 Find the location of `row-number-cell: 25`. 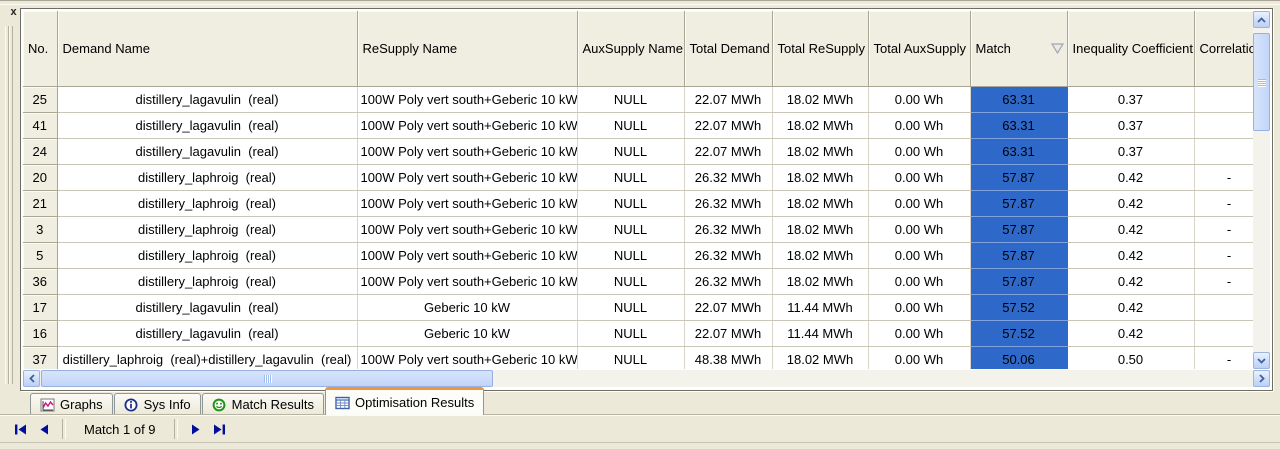

row-number-cell: 25 is located at coordinates (40, 99).